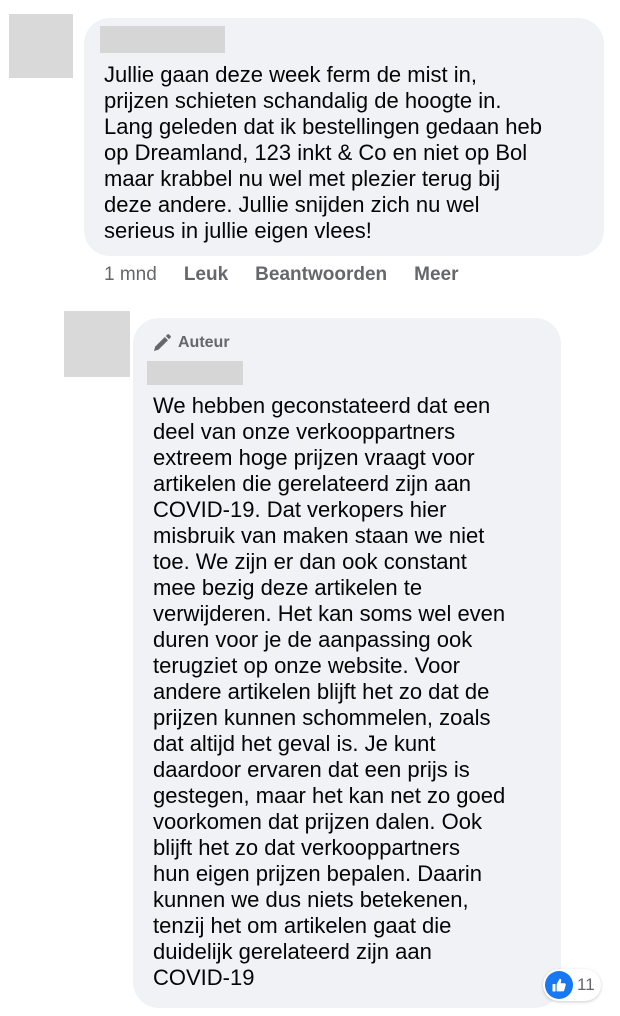  I want to click on more-button: Meer, so click(436, 275).